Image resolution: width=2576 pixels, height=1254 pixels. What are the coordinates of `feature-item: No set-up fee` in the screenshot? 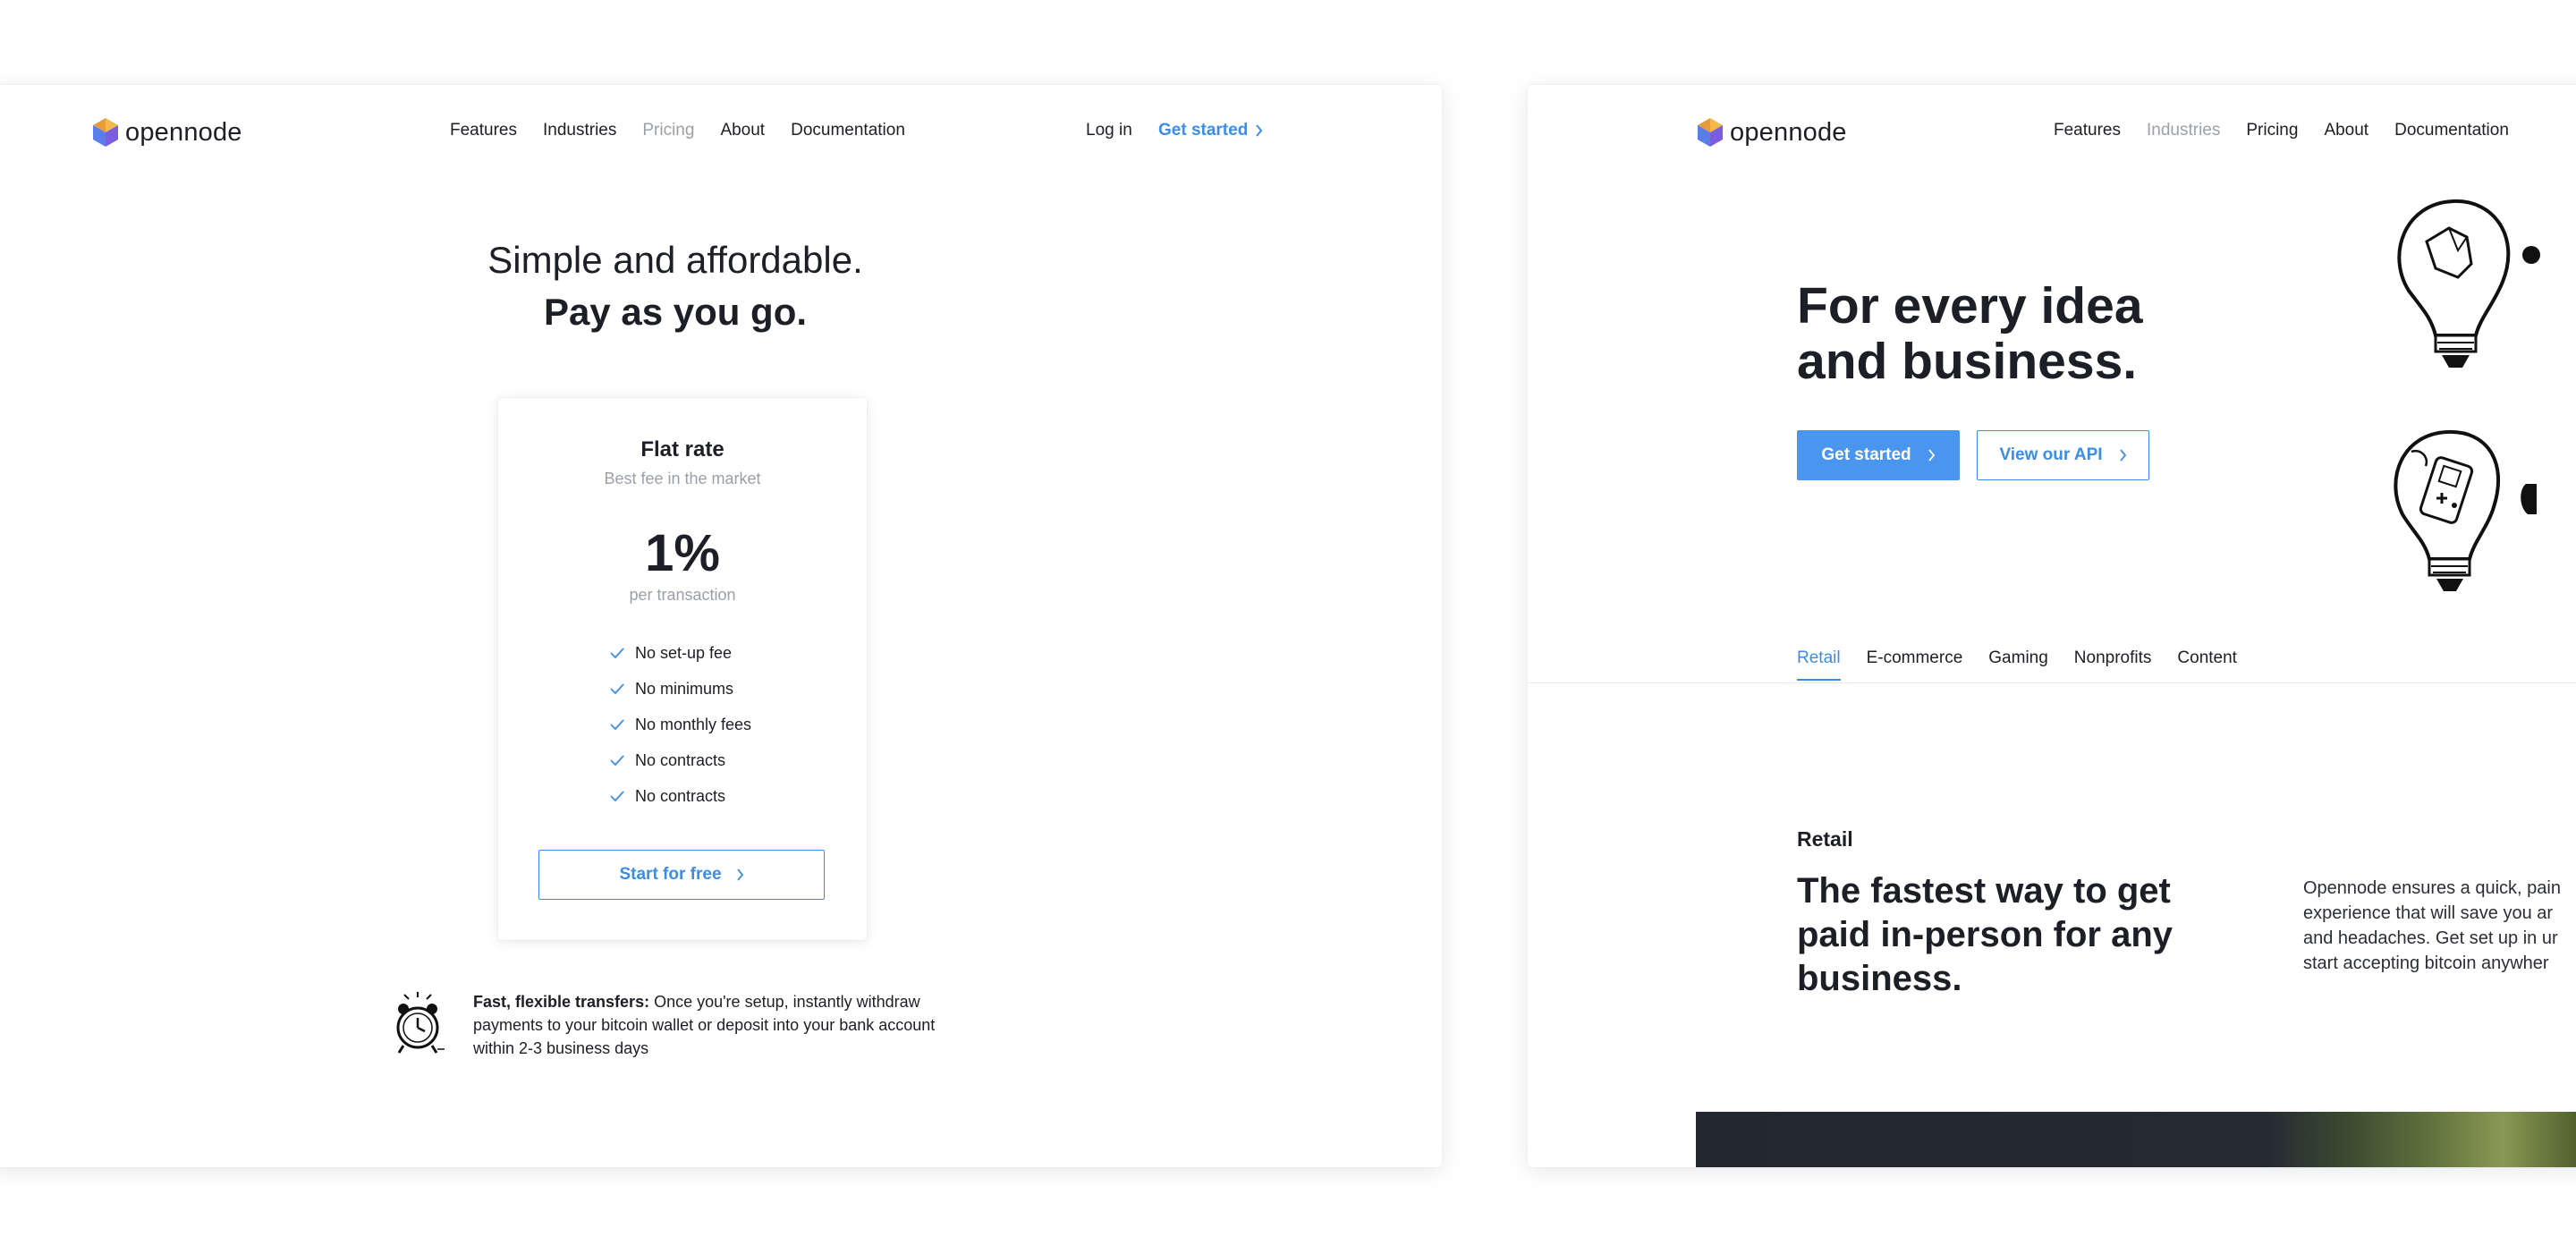 It's located at (680, 653).